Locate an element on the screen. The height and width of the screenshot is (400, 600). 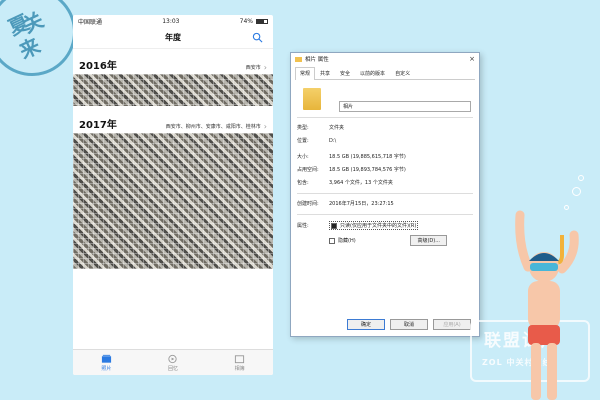
checkbox-icon is located at coordinates (332, 240).